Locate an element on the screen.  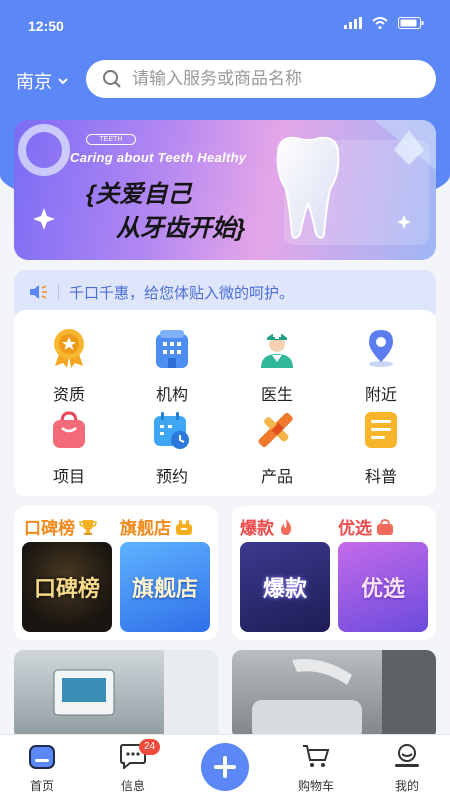
trophy-icon is located at coordinates (88, 527).